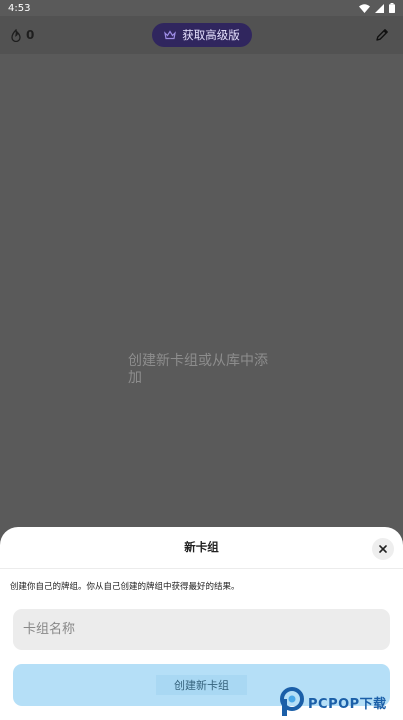 This screenshot has height=720, width=403. I want to click on pencil-icon, so click(382, 35).